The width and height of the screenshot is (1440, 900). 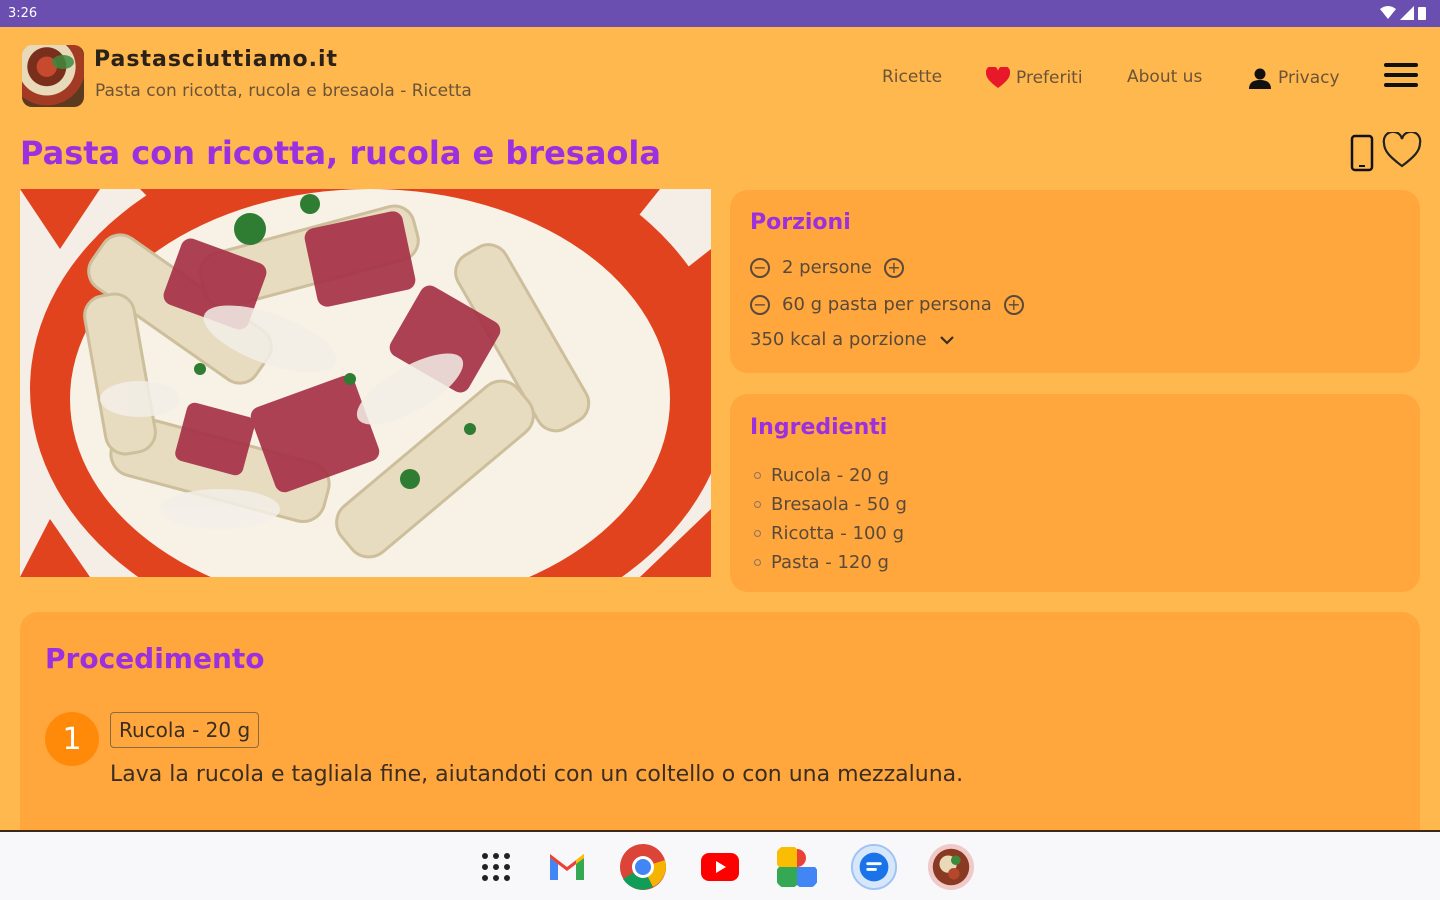 I want to click on pasta-per-person-value: 60 g pasta per persona, so click(x=887, y=304).